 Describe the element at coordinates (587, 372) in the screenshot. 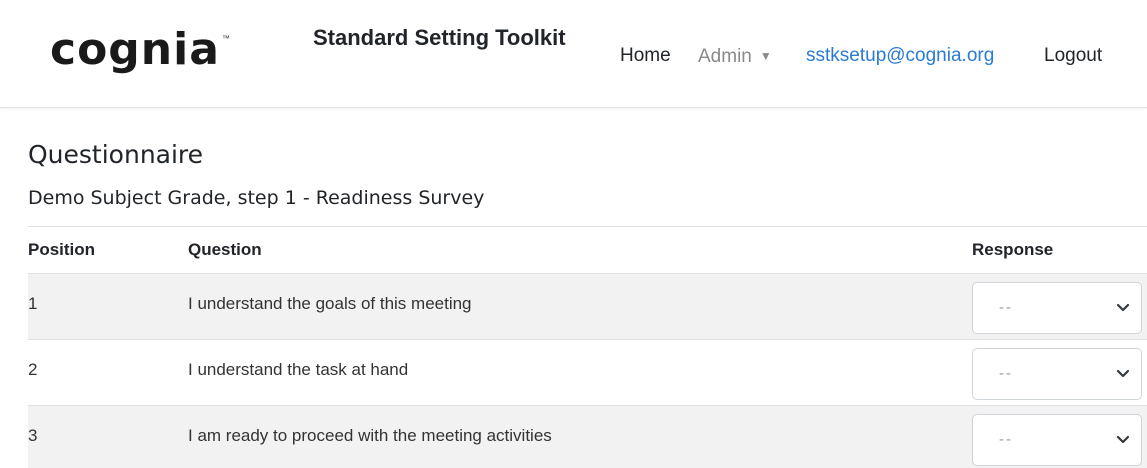

I see `table-row: 2 I understand the task at hand --` at that location.